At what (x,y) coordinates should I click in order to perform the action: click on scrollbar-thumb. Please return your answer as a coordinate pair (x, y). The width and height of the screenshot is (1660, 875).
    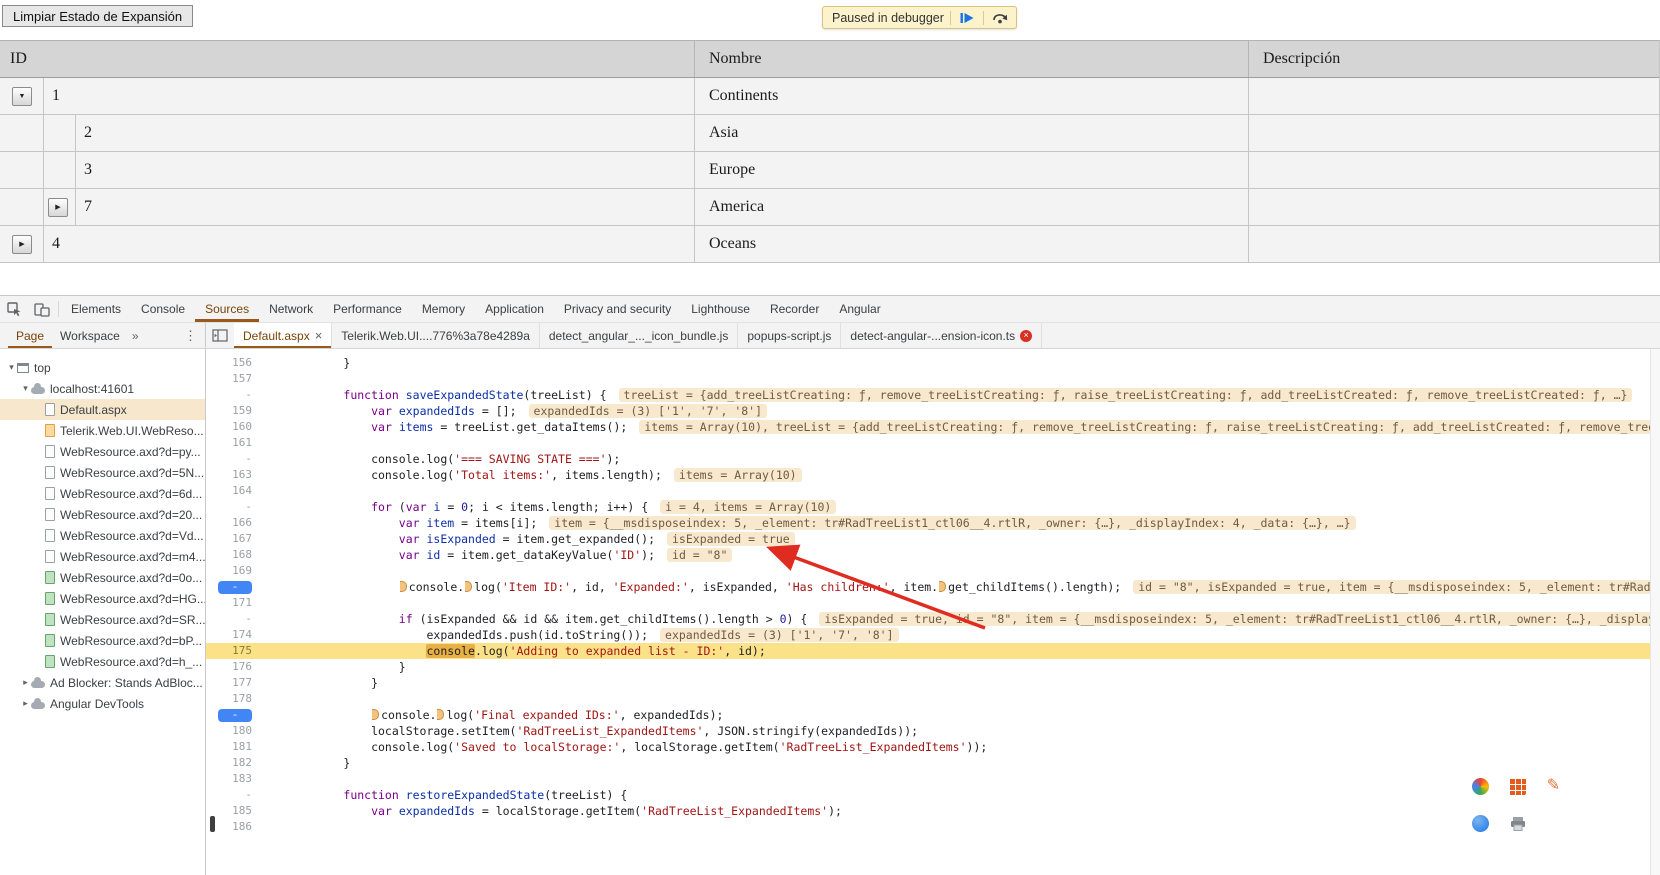
    Looking at the image, I should click on (212, 824).